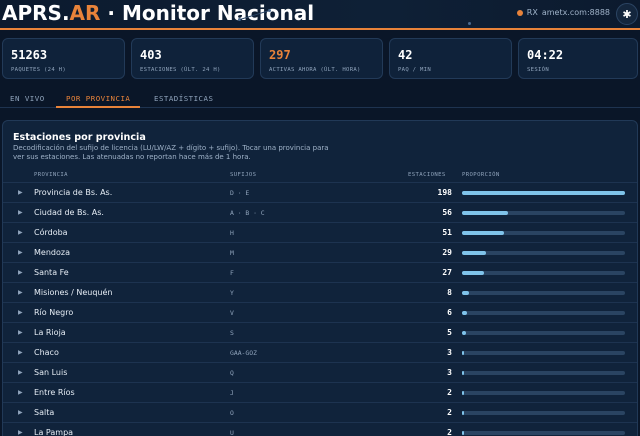  Describe the element at coordinates (320, 352) in the screenshot. I see `province-row: ▶ Chaco GAA-GOZ 3` at that location.